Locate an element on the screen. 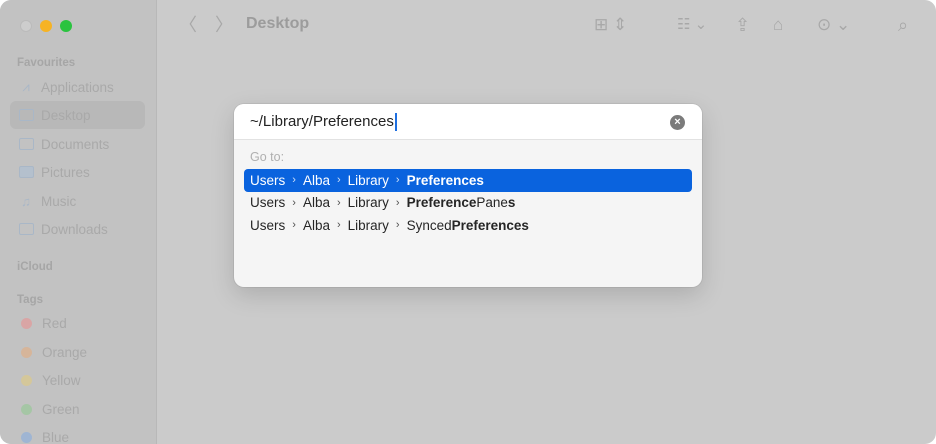 The width and height of the screenshot is (936, 444). sidebar-item-label: Pictures is located at coordinates (65, 172).